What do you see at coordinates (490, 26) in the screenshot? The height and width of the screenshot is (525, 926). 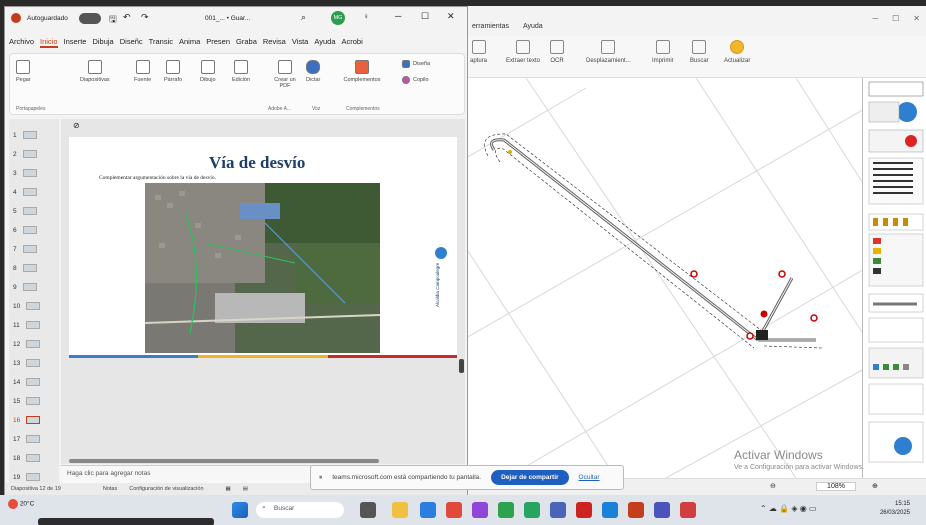 I see `menu-herramientas: erramientas` at bounding box center [490, 26].